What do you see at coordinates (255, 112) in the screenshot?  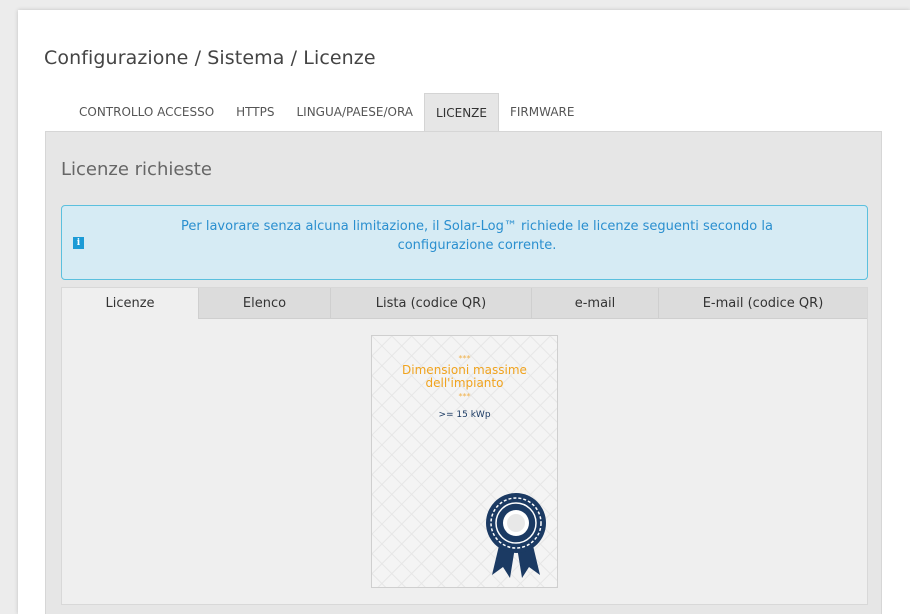 I see `tab-https: HTTPS` at bounding box center [255, 112].